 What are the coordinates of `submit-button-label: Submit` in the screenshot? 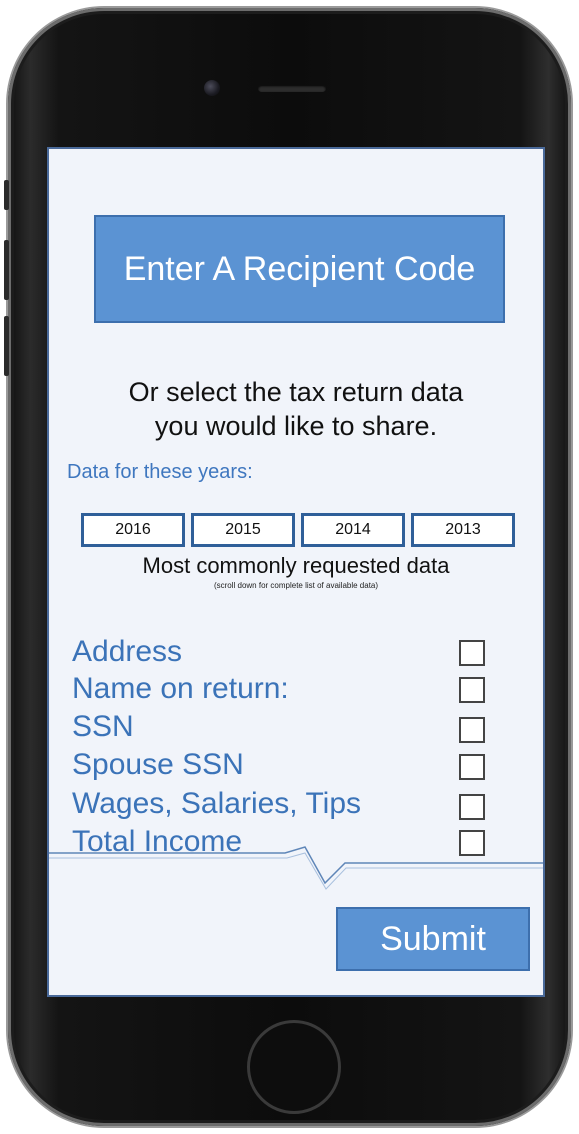 It's located at (433, 938).